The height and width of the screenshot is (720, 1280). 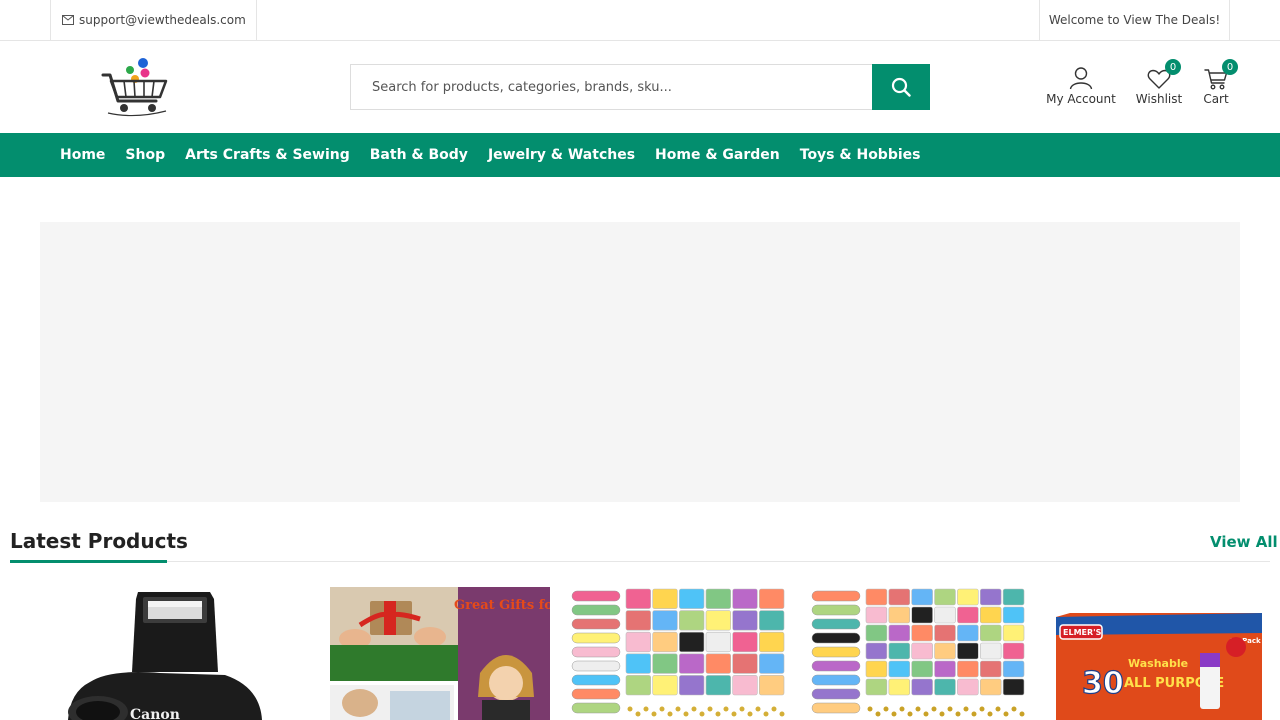 I want to click on search-bar, so click(x=640, y=87).